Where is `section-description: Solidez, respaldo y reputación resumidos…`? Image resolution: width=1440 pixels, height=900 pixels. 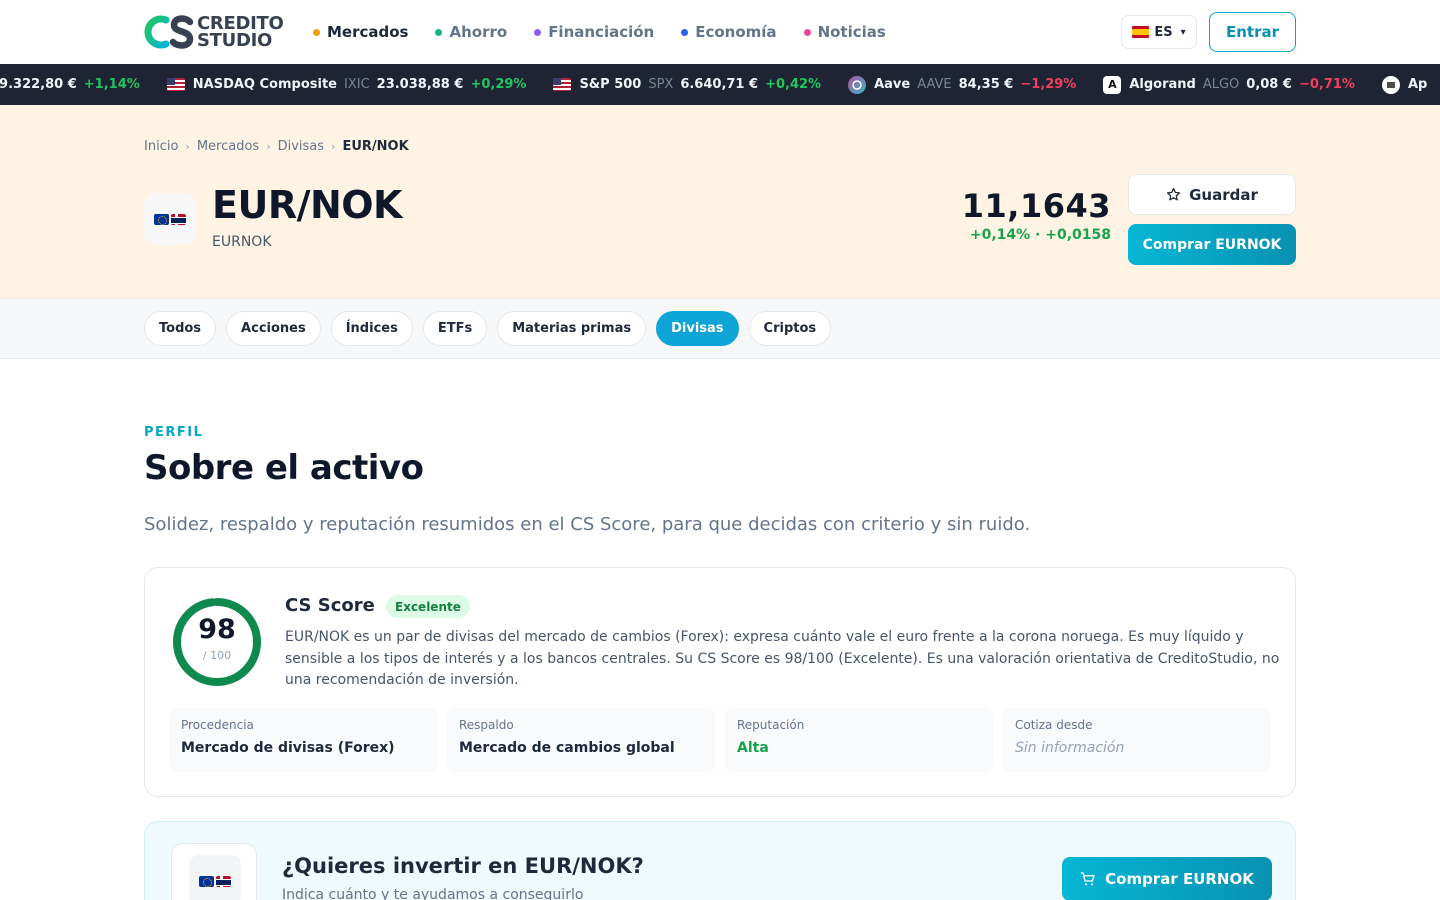 section-description: Solidez, respaldo y reputación resumidos… is located at coordinates (587, 524).